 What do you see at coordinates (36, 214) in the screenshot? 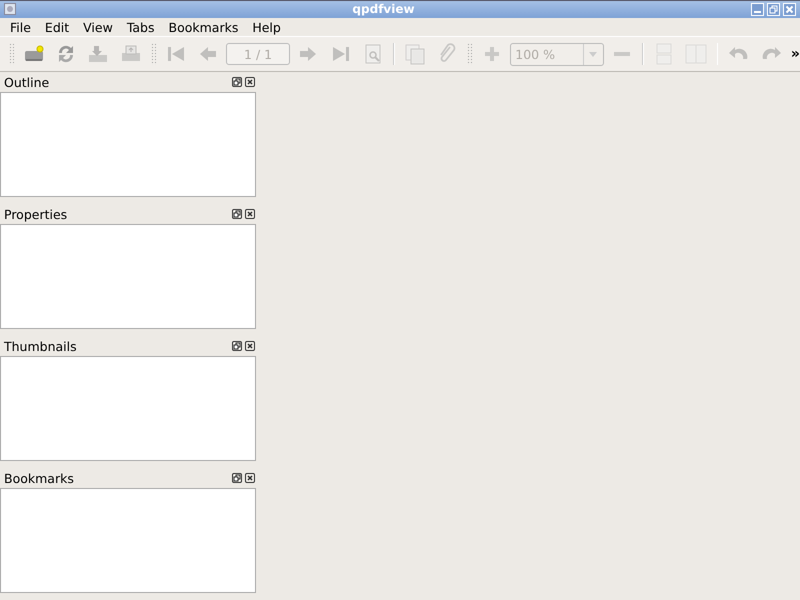
I see `dock-title: Properties` at bounding box center [36, 214].